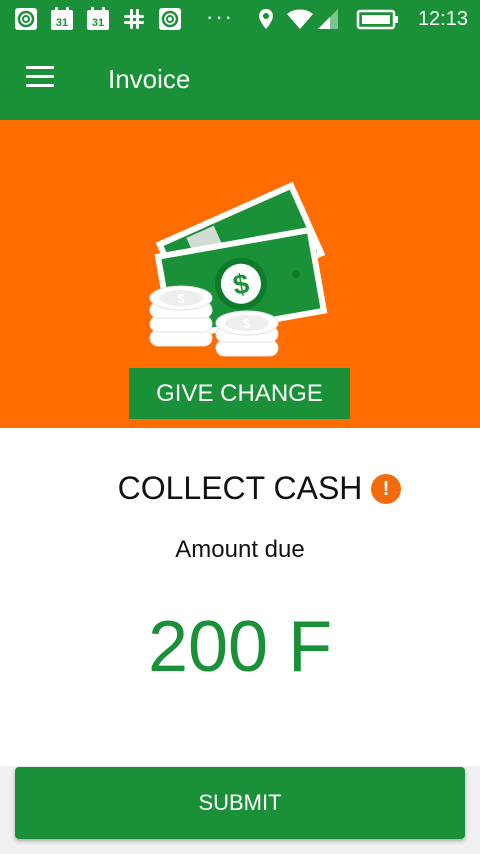 The width and height of the screenshot is (480, 854). Describe the element at coordinates (240, 803) in the screenshot. I see `submit-button: SUBMIT` at that location.